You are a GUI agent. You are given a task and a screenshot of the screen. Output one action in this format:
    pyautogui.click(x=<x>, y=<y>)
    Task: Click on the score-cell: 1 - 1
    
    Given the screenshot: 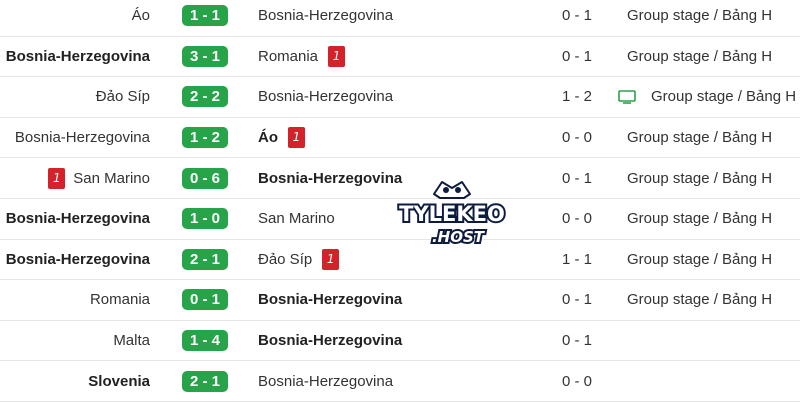 What is the action you would take?
    pyautogui.click(x=205, y=18)
    